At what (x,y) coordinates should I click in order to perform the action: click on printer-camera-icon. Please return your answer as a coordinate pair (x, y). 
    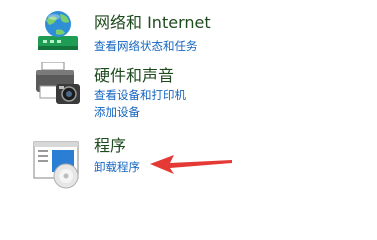
    Looking at the image, I should click on (58, 85).